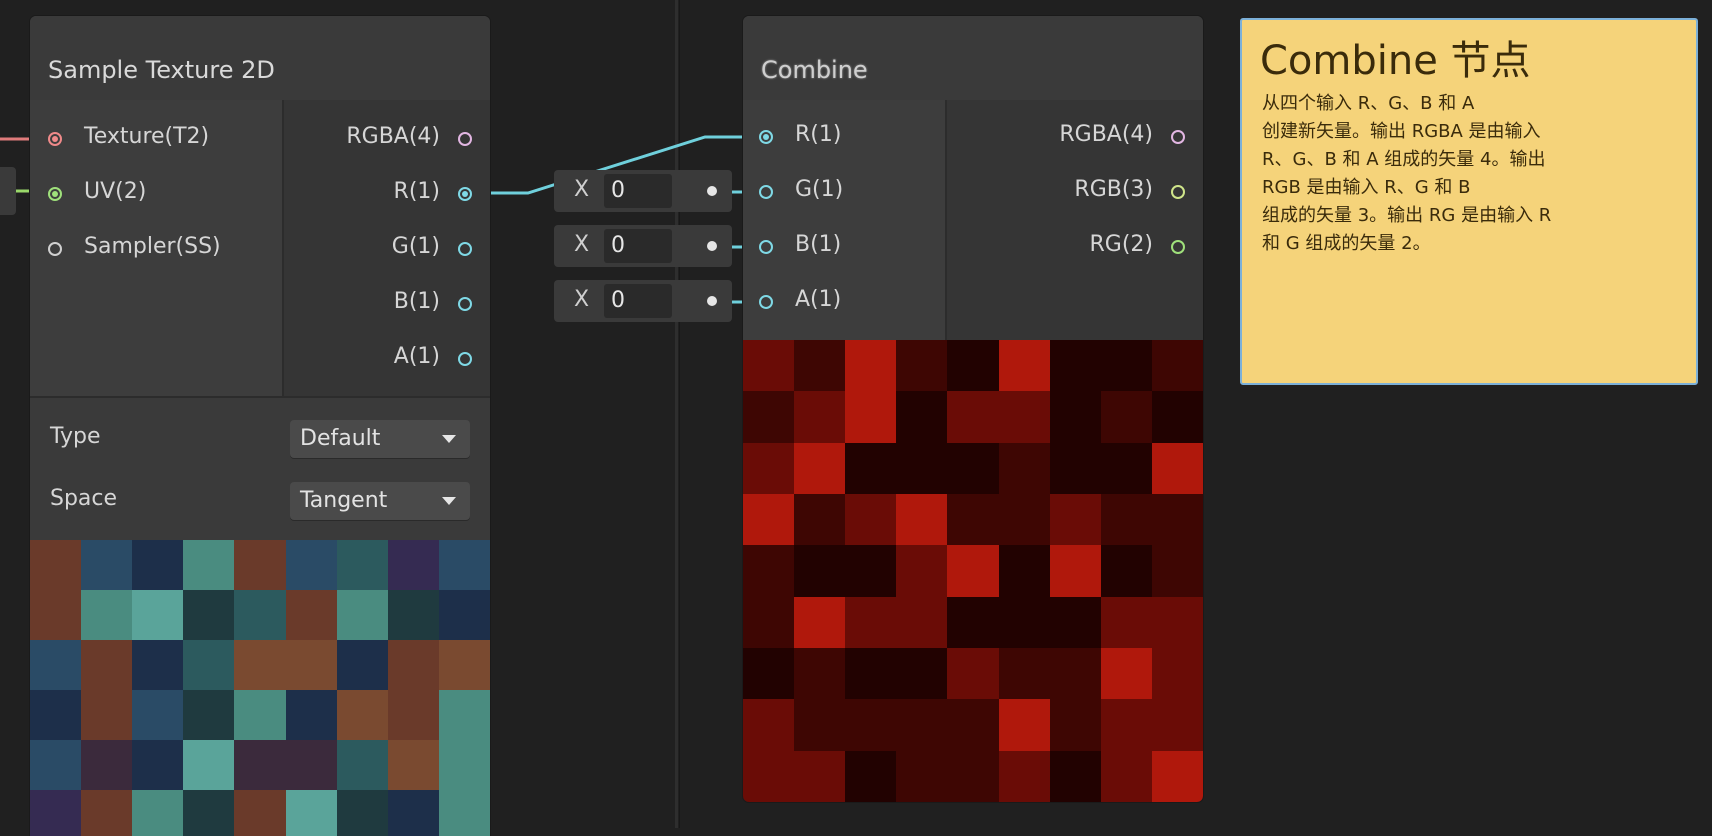 The image size is (1712, 836). Describe the element at coordinates (973, 58) in the screenshot. I see `node-header: Combine` at that location.